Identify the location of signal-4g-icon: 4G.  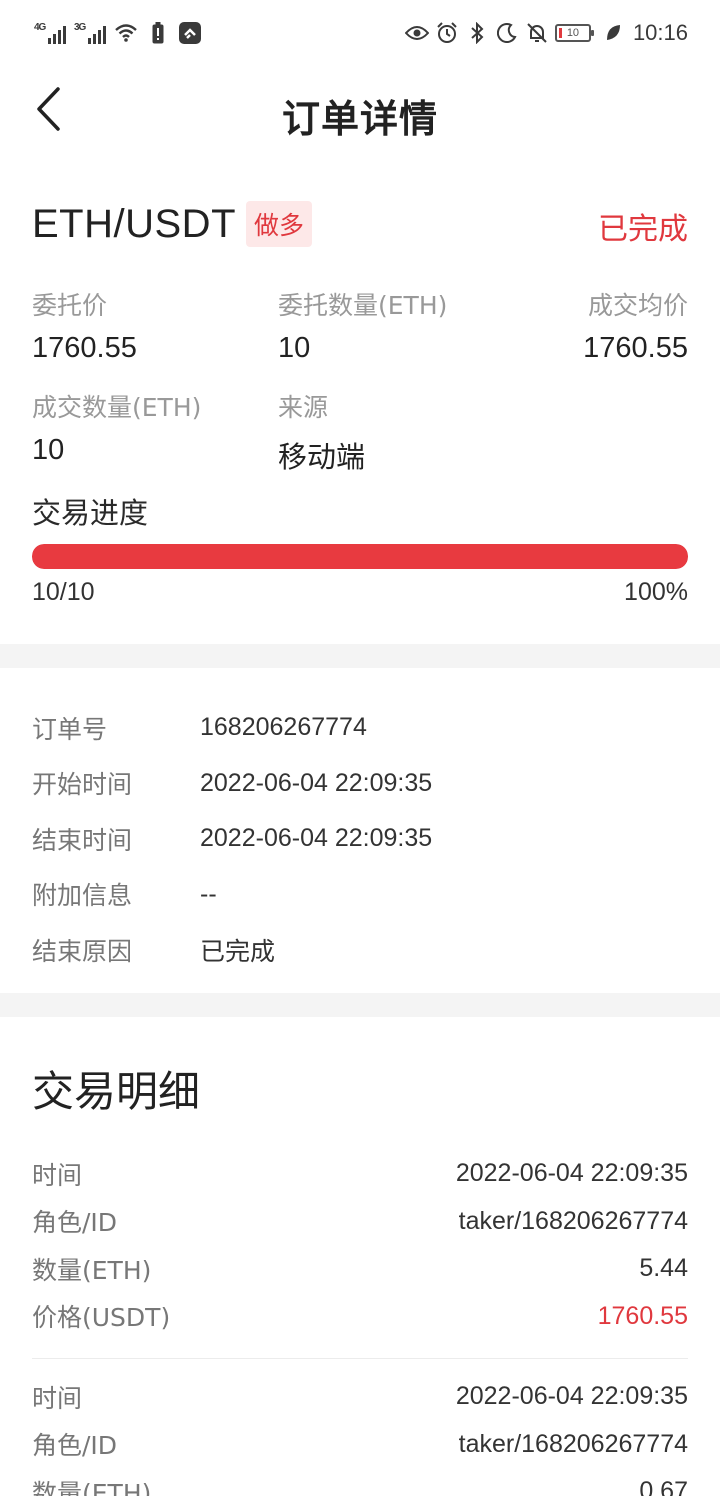
(50, 33).